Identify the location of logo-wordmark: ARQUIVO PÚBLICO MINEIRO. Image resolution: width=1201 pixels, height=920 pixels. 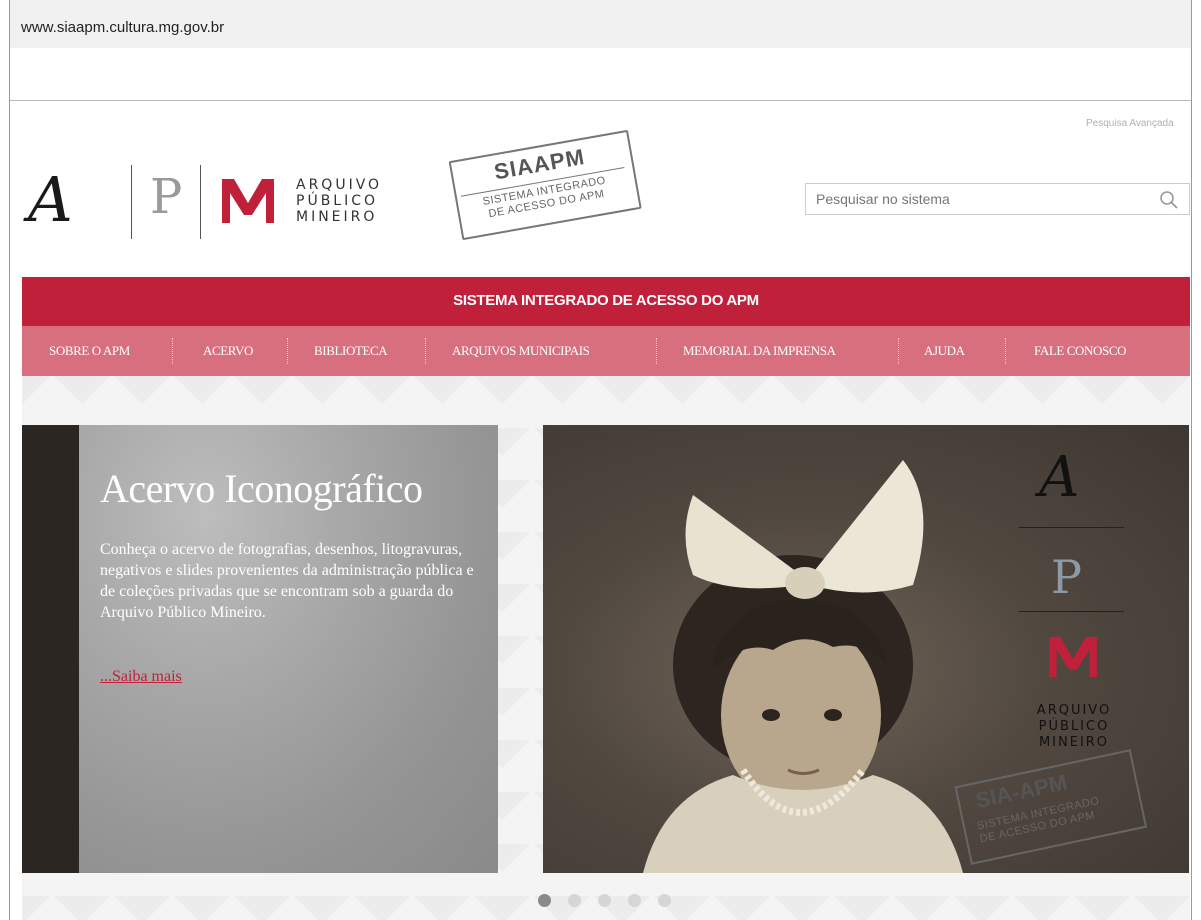
(339, 201).